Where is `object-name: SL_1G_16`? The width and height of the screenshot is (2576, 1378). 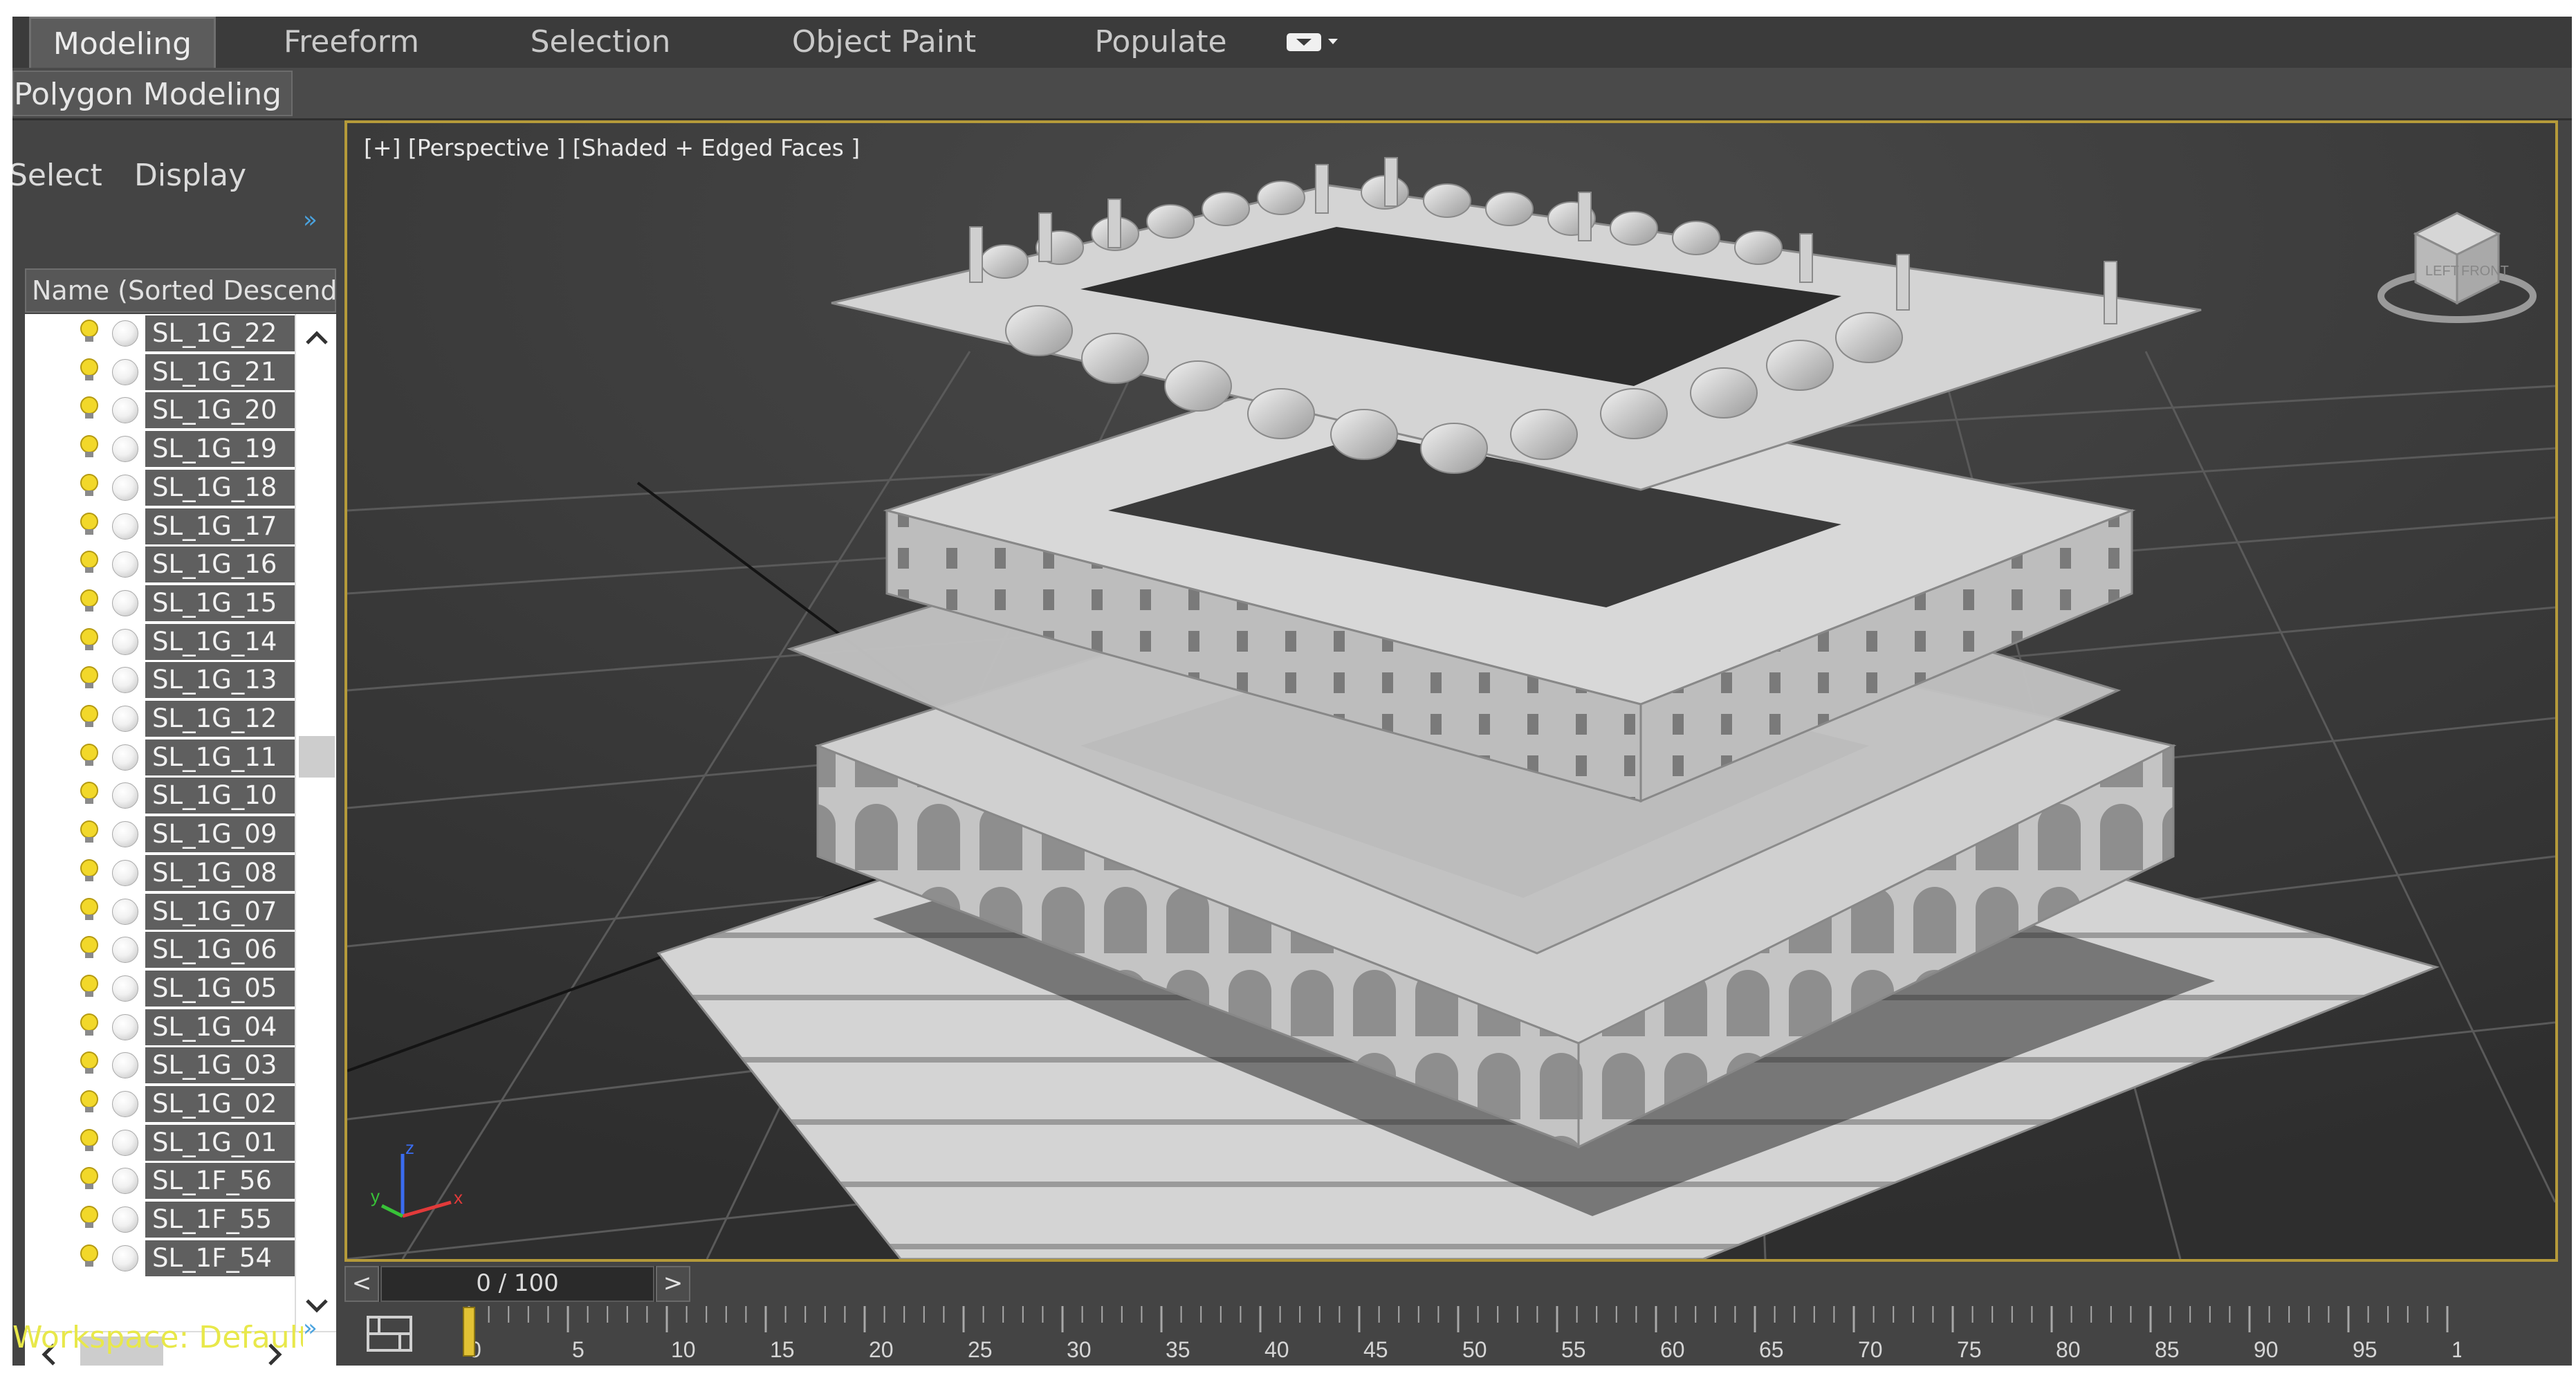
object-name: SL_1G_16 is located at coordinates (220, 565).